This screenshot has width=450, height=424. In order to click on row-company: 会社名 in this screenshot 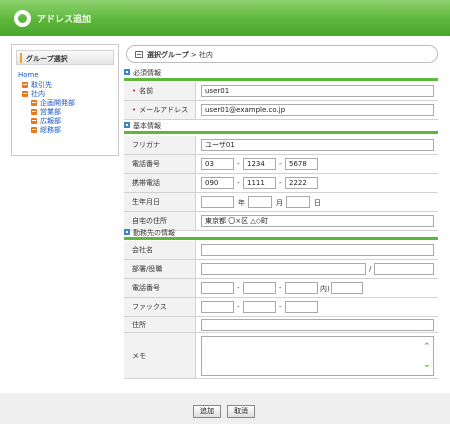, I will do `click(281, 250)`.